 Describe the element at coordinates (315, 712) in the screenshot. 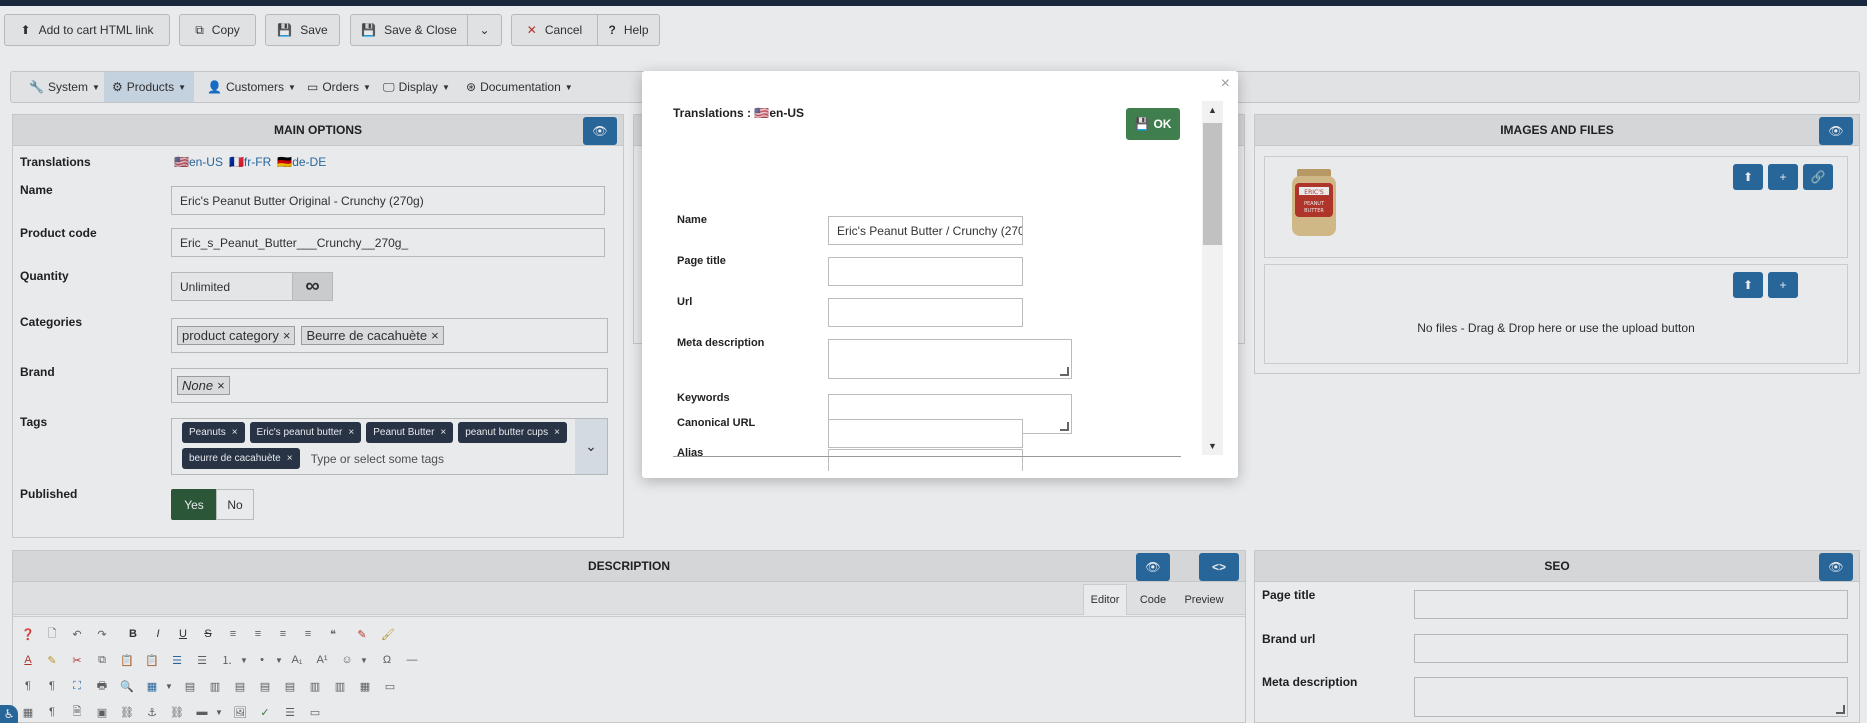

I see `embed-icon: ▭` at that location.